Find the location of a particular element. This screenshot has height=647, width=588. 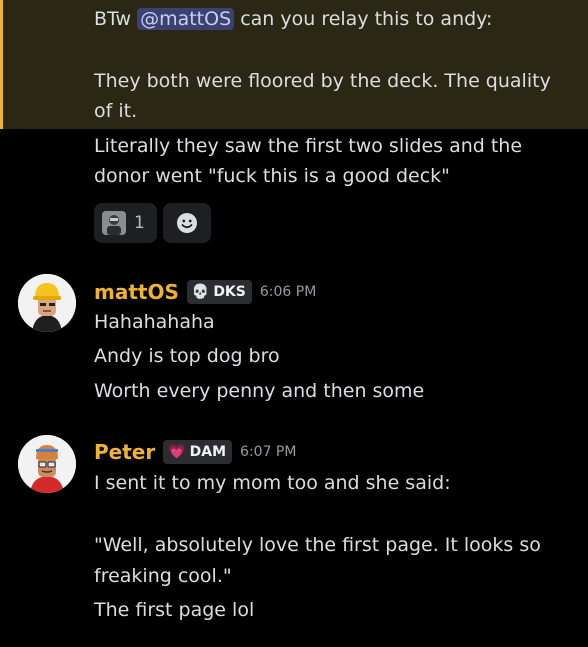

timestamp: 6:06 PM is located at coordinates (288, 292).